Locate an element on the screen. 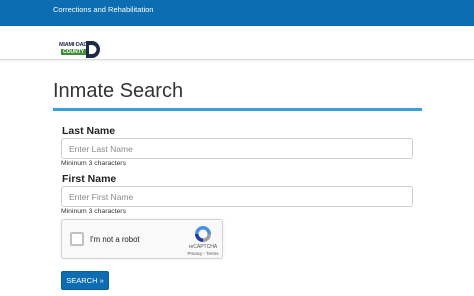  recaptcha-checkbox is located at coordinates (77, 239).